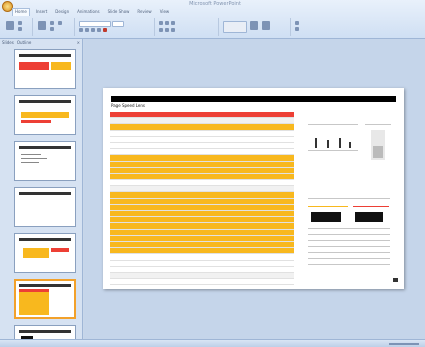  What do you see at coordinates (78, 43) in the screenshot?
I see `close-icon: ×` at bounding box center [78, 43].